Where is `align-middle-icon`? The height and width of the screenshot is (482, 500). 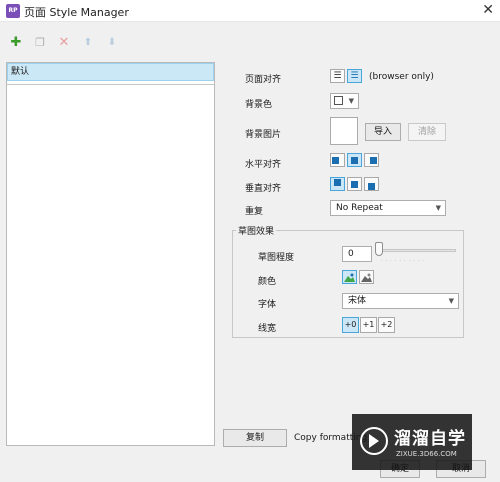
align-middle-icon is located at coordinates (354, 184).